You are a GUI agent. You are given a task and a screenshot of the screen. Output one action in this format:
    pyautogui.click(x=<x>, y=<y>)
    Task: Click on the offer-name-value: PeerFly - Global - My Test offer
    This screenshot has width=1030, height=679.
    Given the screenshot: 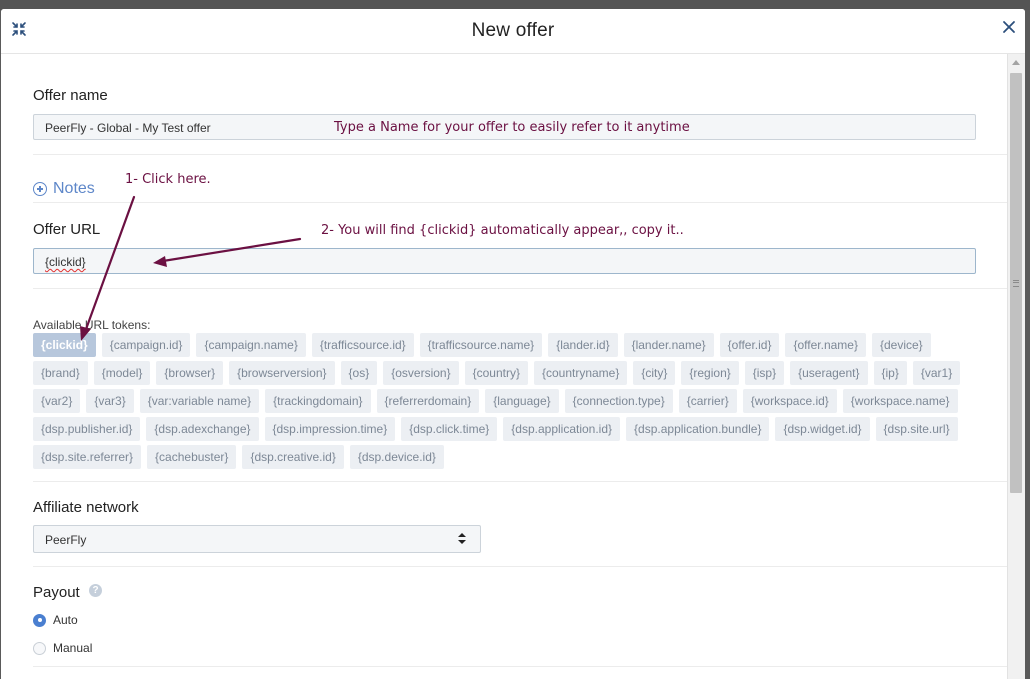 What is the action you would take?
    pyautogui.click(x=128, y=128)
    